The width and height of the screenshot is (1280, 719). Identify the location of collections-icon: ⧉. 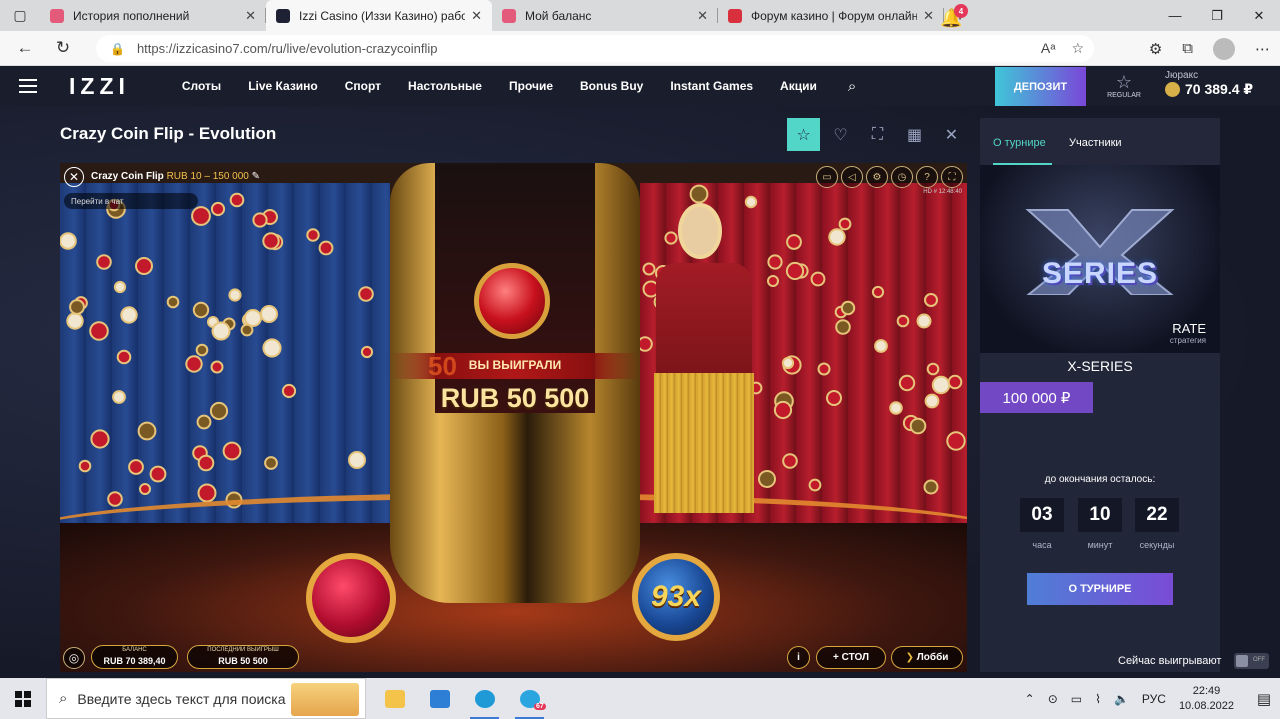
(1187, 48).